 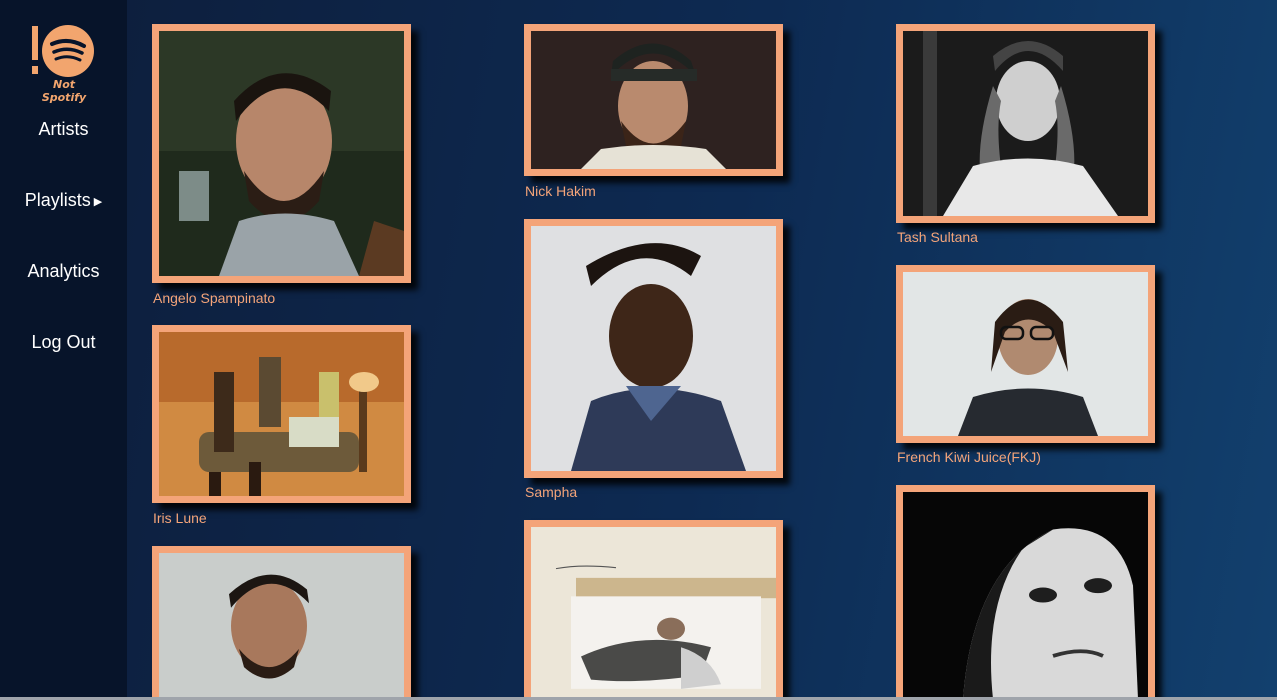 I want to click on artist-name: Iris Lune, so click(x=180, y=518).